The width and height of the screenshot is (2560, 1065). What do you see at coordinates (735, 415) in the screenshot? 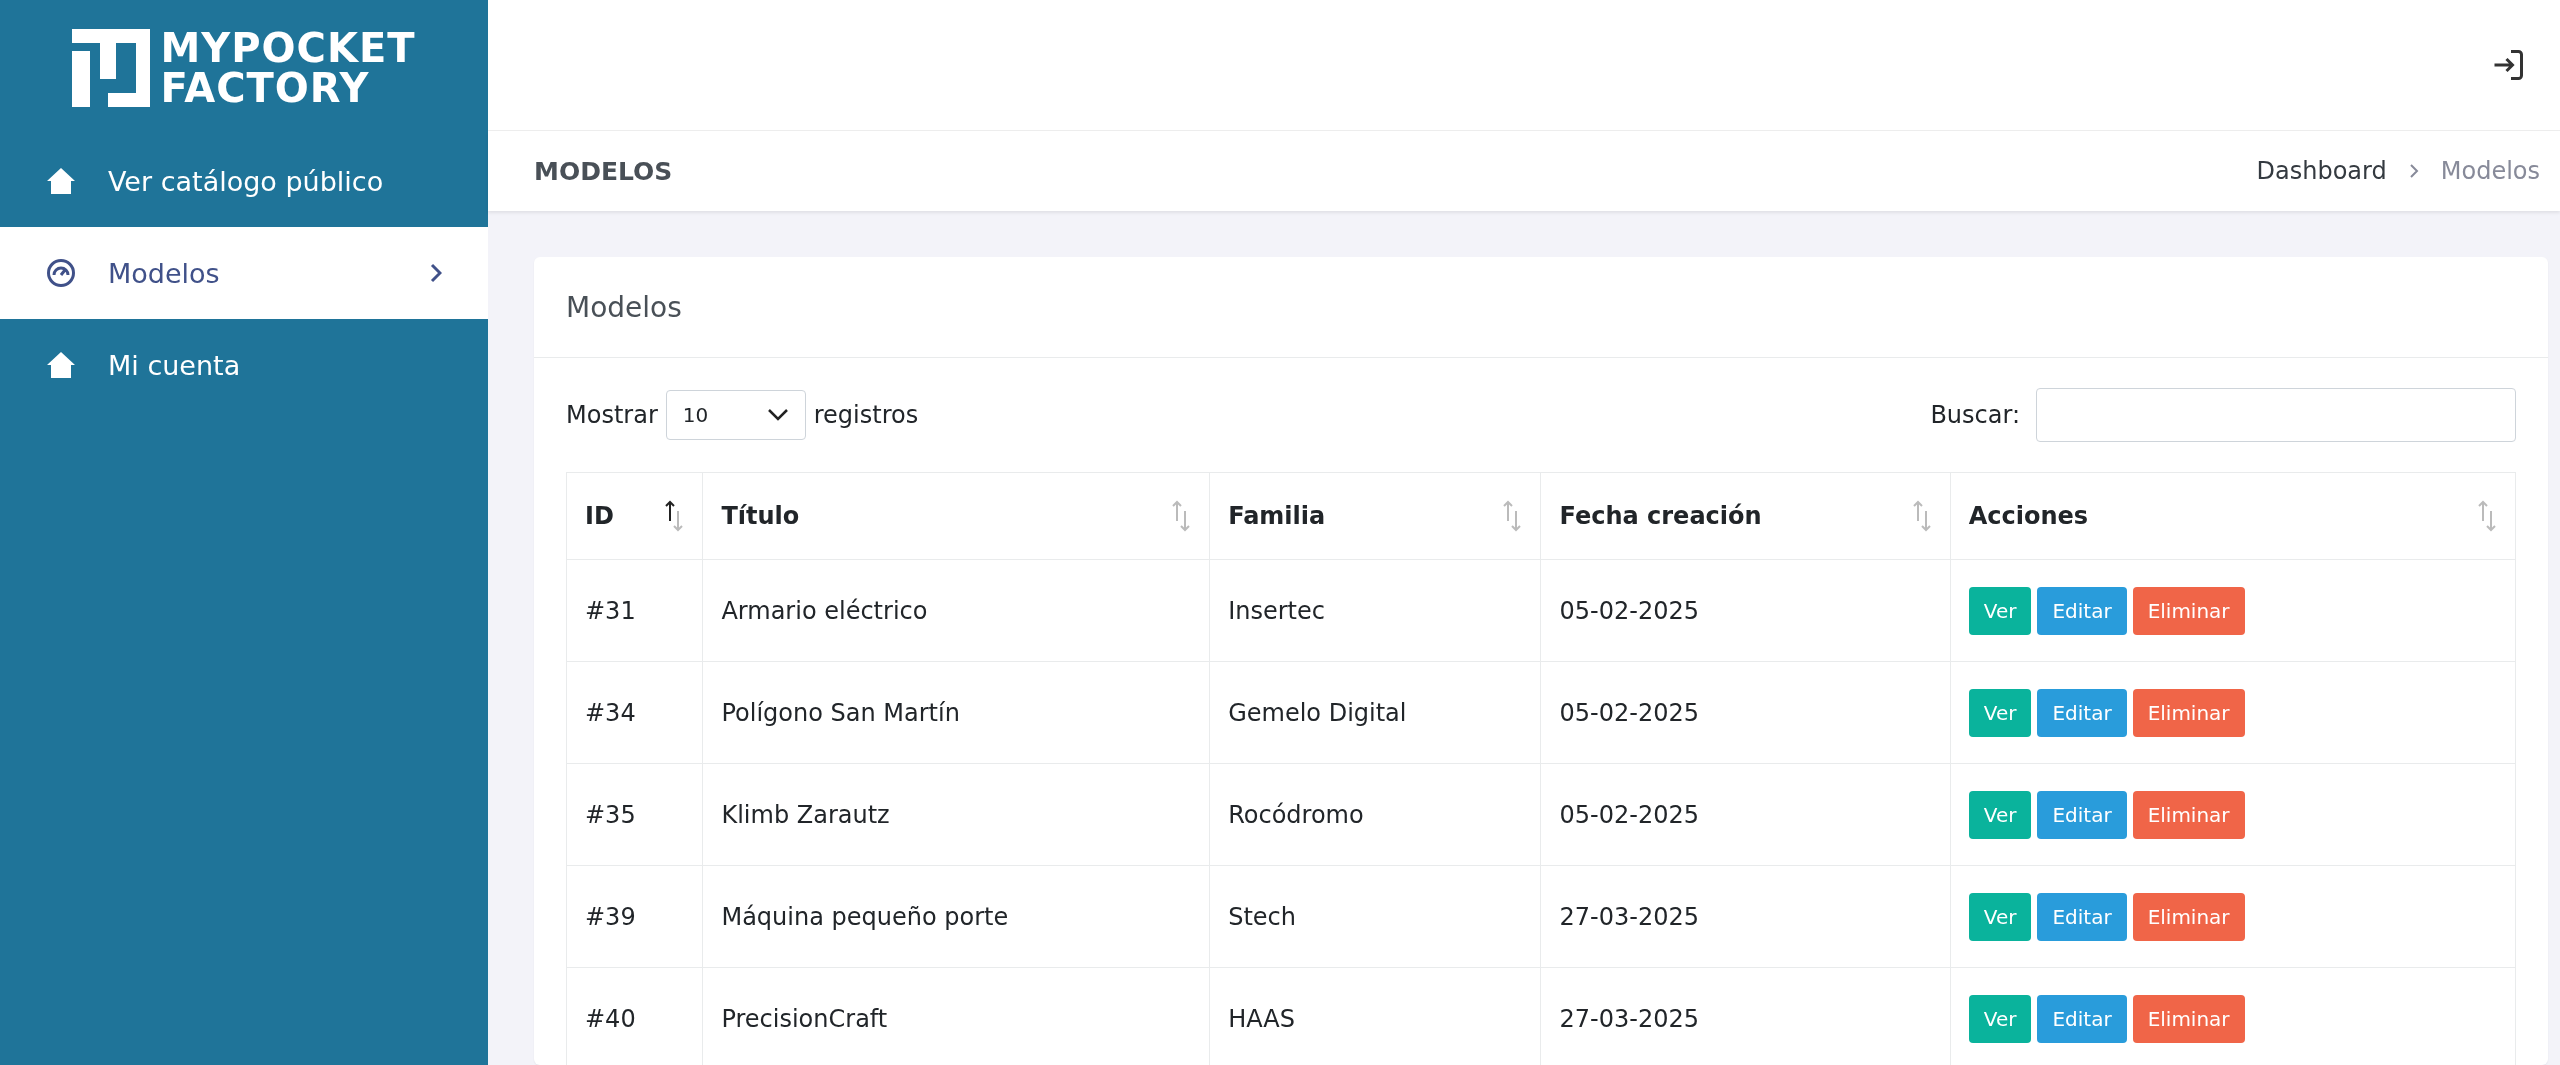
I see `length-select: 10` at bounding box center [735, 415].